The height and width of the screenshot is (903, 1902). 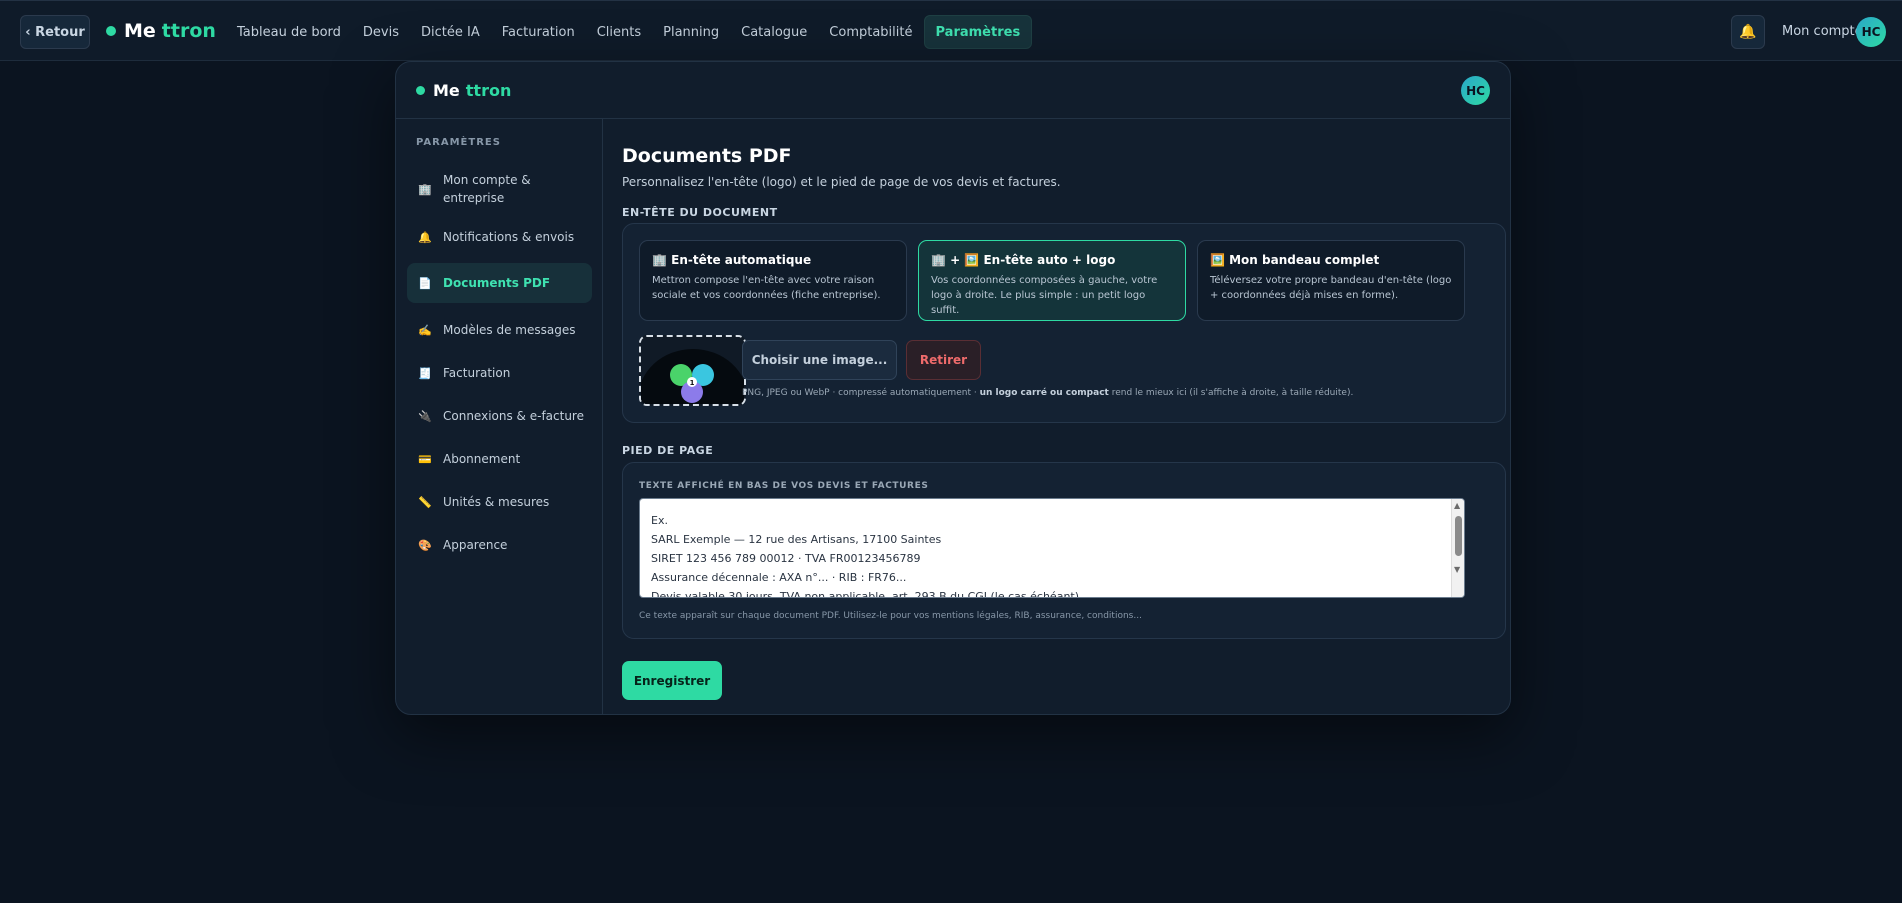 I want to click on panel-logo: Me ttron, so click(x=463, y=90).